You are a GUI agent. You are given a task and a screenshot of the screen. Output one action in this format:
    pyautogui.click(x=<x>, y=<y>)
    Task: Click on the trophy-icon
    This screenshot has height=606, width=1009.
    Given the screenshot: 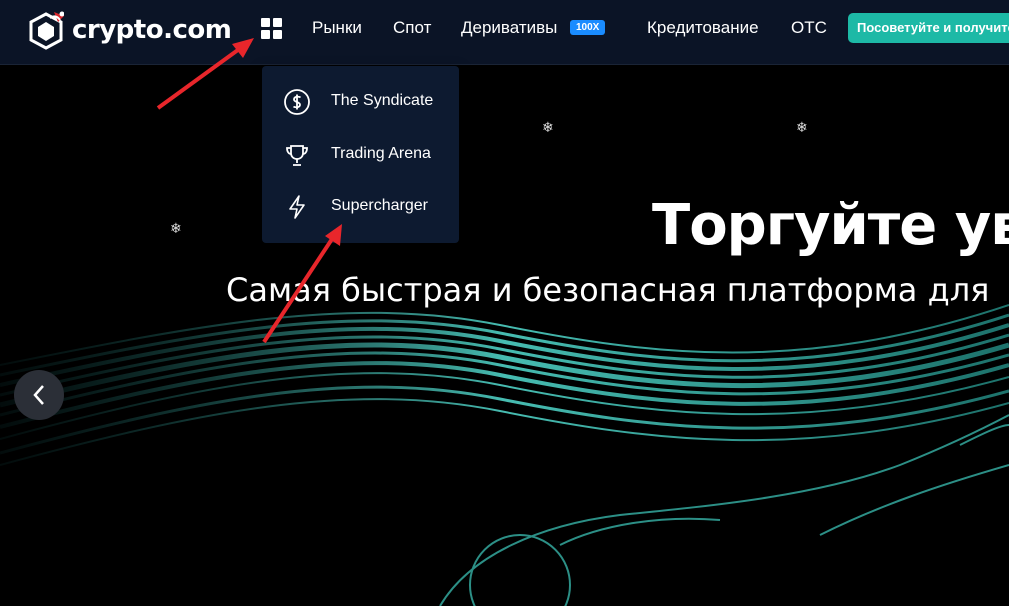 What is the action you would take?
    pyautogui.click(x=297, y=155)
    